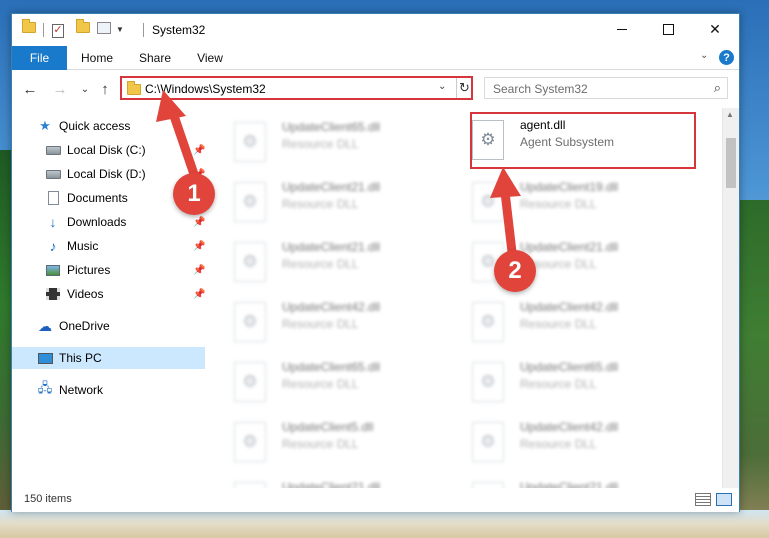 The height and width of the screenshot is (538, 769). Describe the element at coordinates (704, 55) in the screenshot. I see `expand-ribbon-icon: ⌄` at that location.